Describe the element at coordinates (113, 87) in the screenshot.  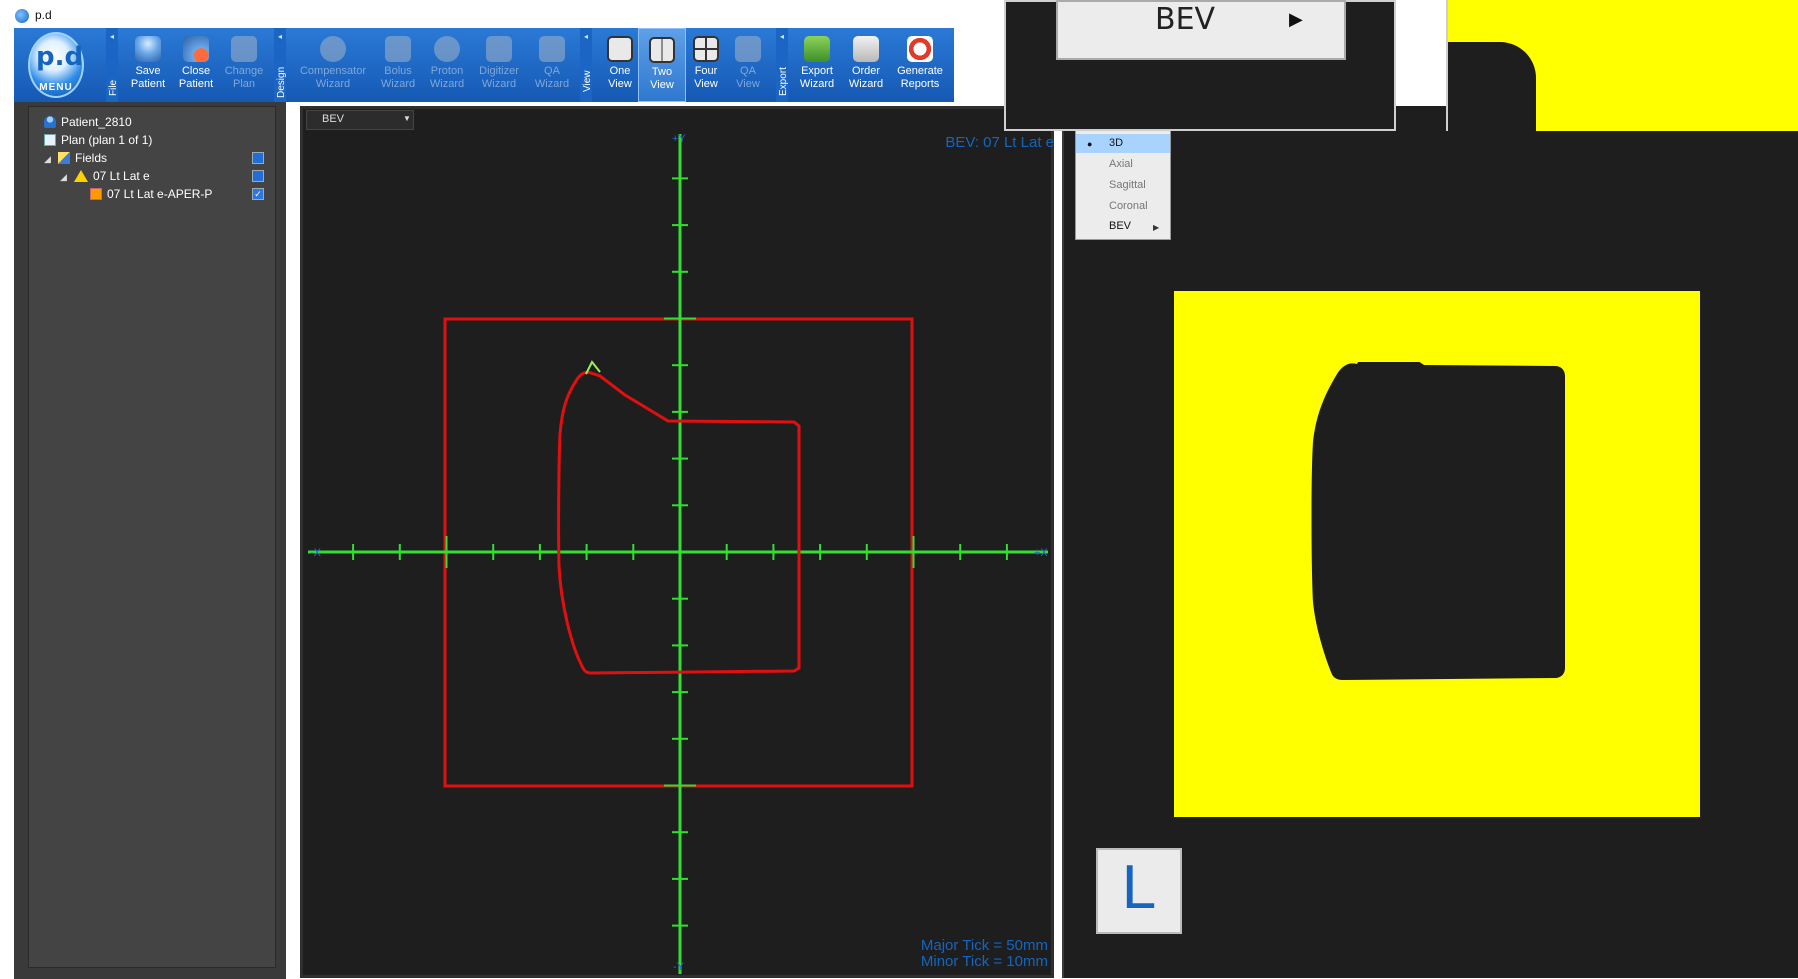
I see `group-label-file: File` at that location.